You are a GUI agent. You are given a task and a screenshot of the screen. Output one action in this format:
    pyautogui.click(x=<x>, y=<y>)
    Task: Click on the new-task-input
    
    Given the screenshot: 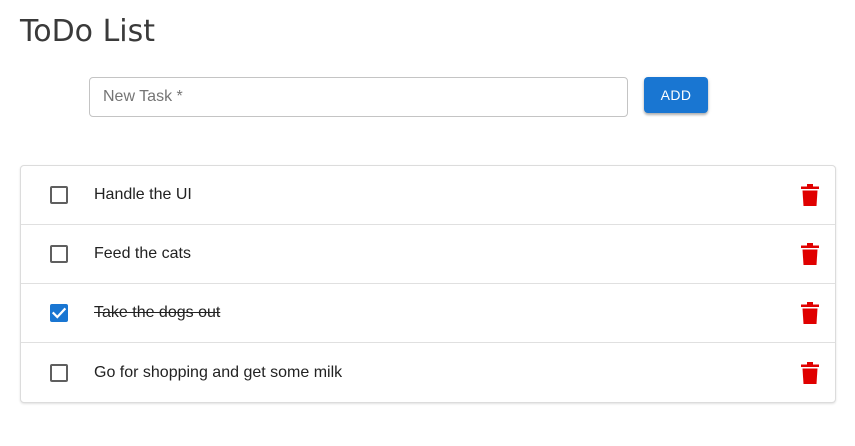 What is the action you would take?
    pyautogui.click(x=358, y=97)
    